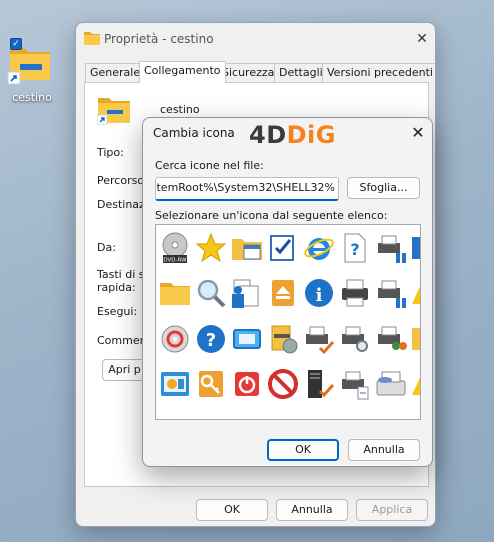 Image resolution: width=494 pixels, height=542 pixels. What do you see at coordinates (115, 73) in the screenshot?
I see `tab-generale: Generale` at bounding box center [115, 73].